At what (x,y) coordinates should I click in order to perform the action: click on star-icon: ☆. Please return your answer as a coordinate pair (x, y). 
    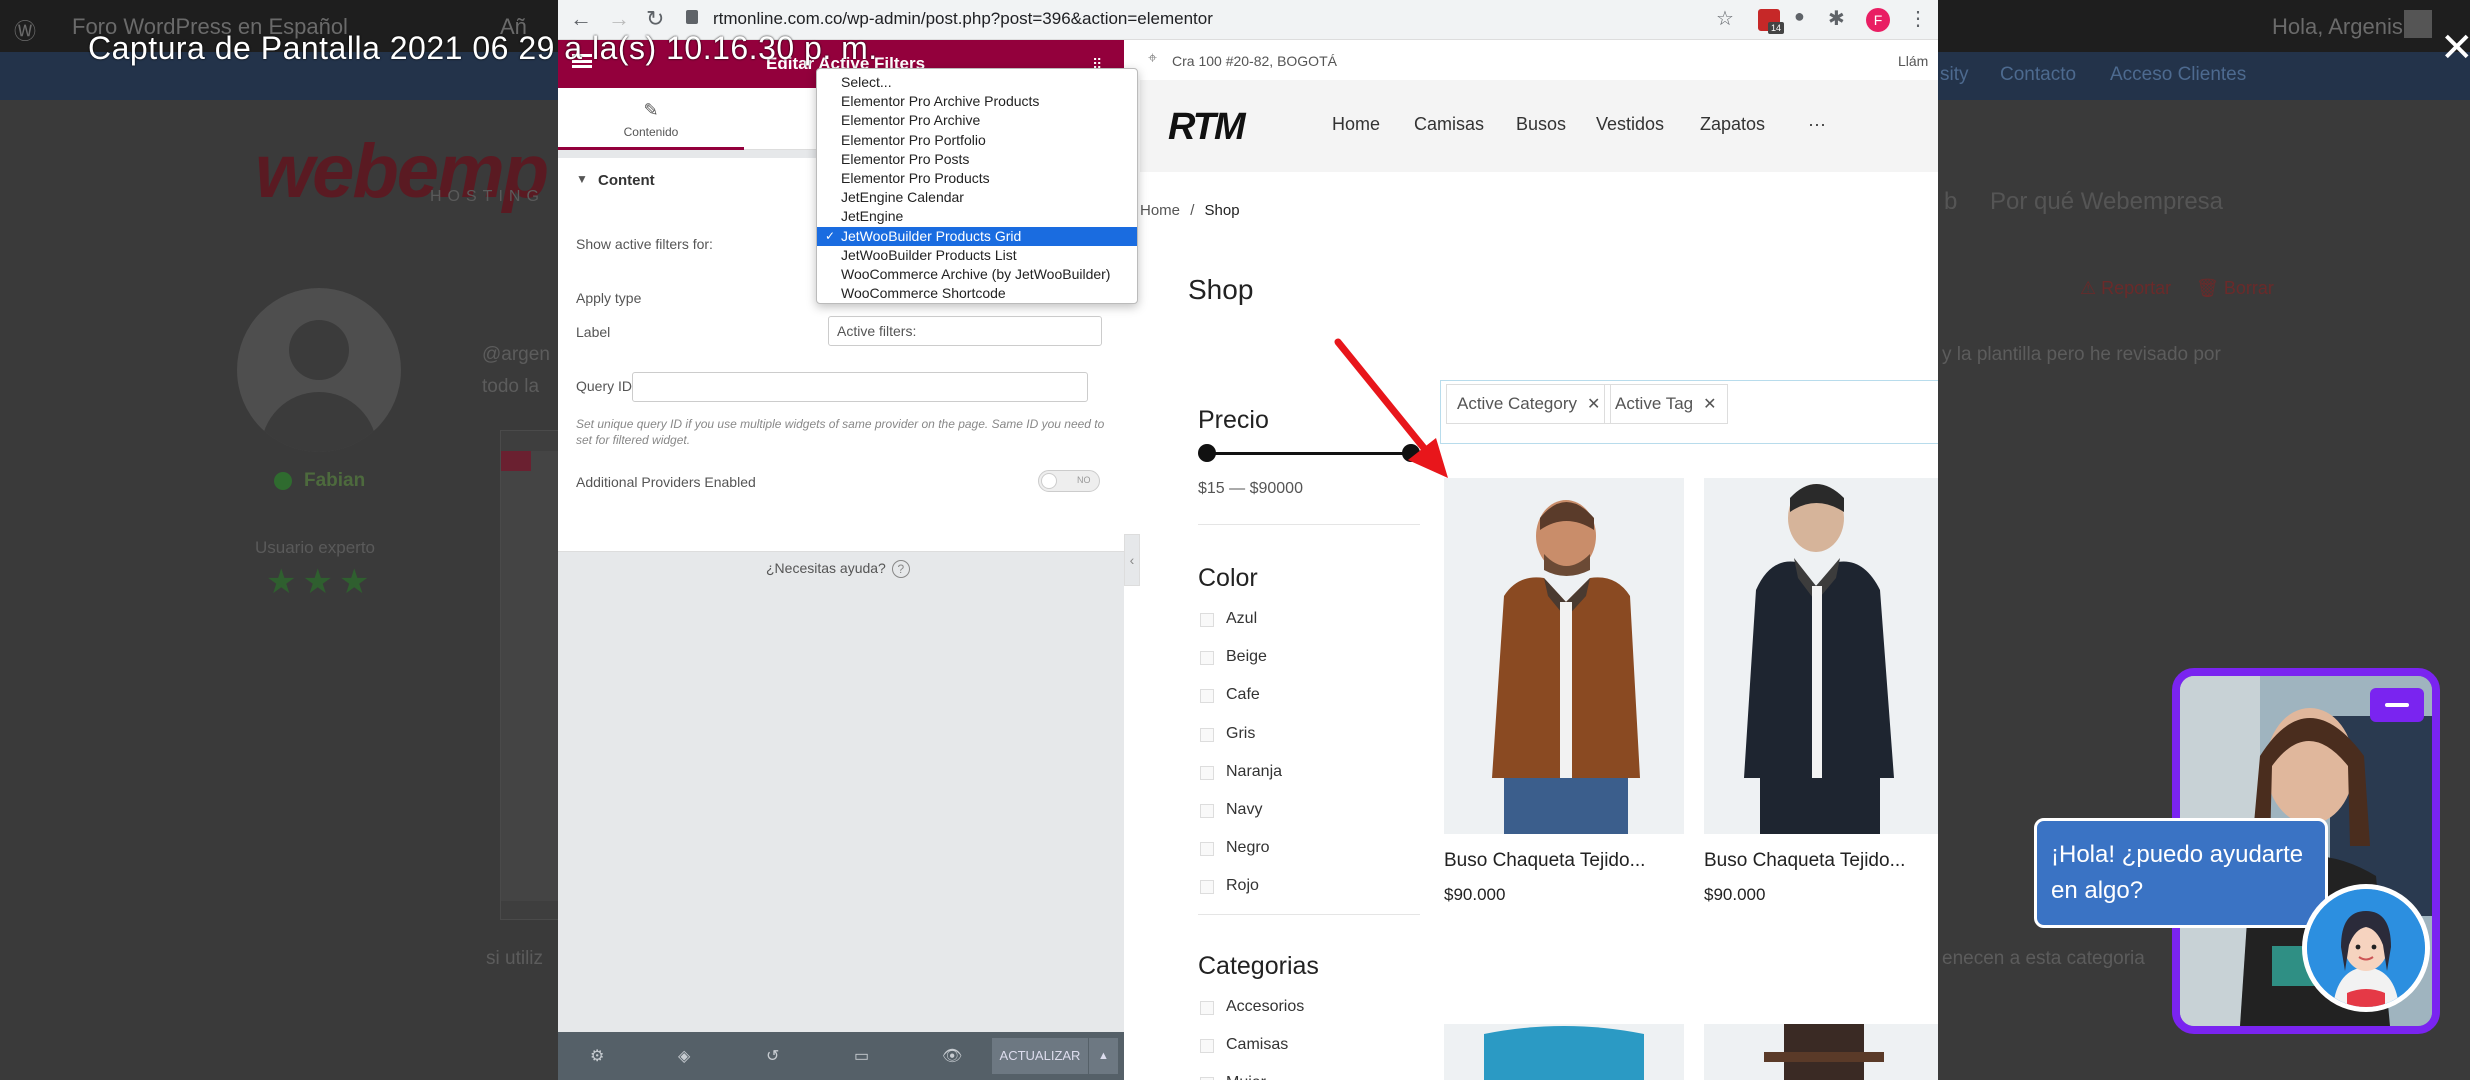
    Looking at the image, I should click on (1725, 18).